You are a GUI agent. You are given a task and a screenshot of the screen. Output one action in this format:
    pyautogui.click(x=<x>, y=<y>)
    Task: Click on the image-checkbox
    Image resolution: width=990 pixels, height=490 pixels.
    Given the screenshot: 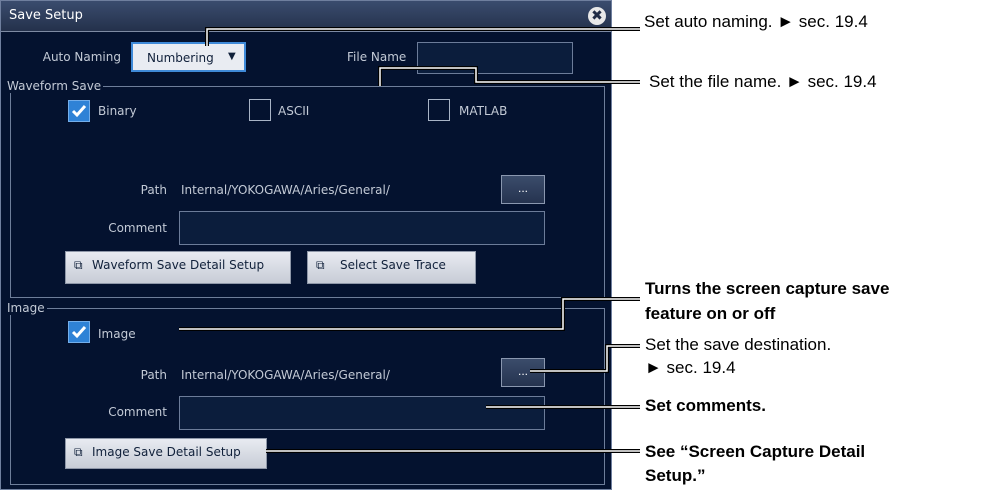 What is the action you would take?
    pyautogui.click(x=79, y=332)
    